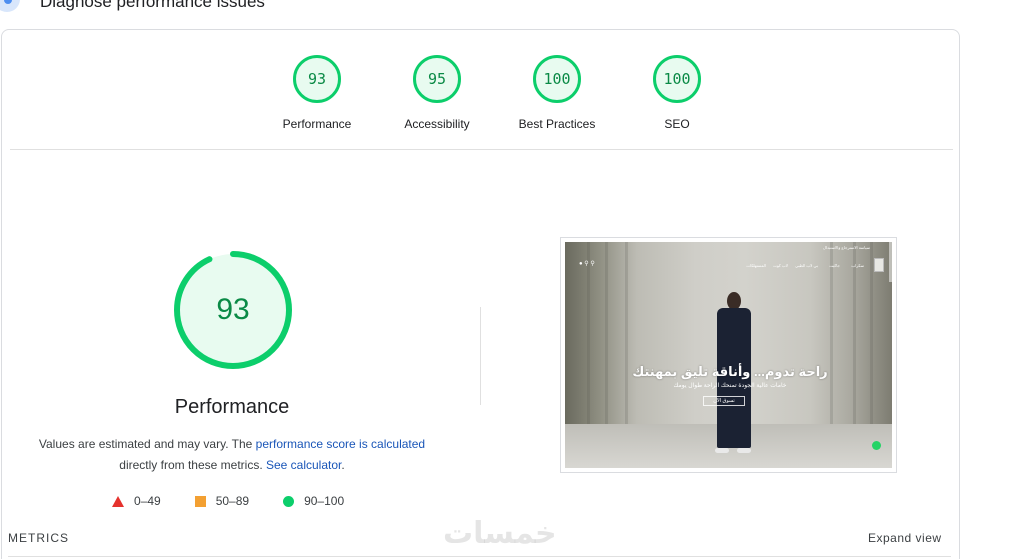  Describe the element at coordinates (890, 262) in the screenshot. I see `scrollbar` at that location.